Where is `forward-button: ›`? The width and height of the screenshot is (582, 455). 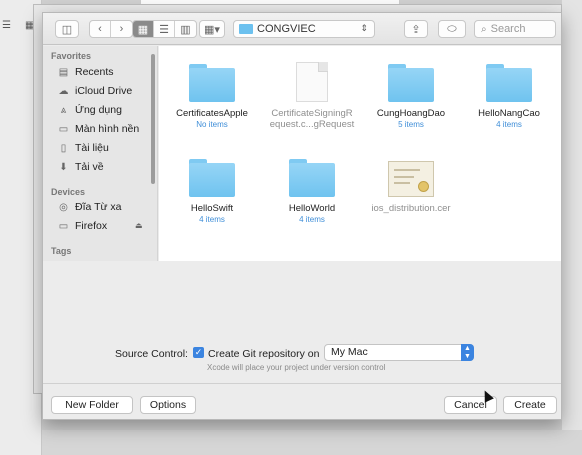
forward-button: › is located at coordinates (121, 29).